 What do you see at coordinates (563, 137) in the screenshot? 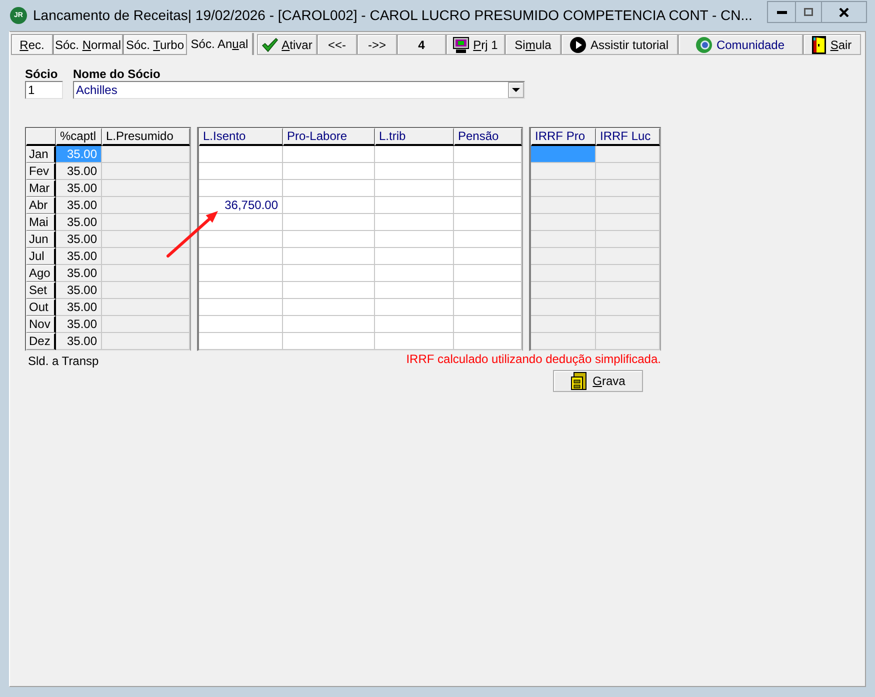
I see `column-header: IRRF Pro` at bounding box center [563, 137].